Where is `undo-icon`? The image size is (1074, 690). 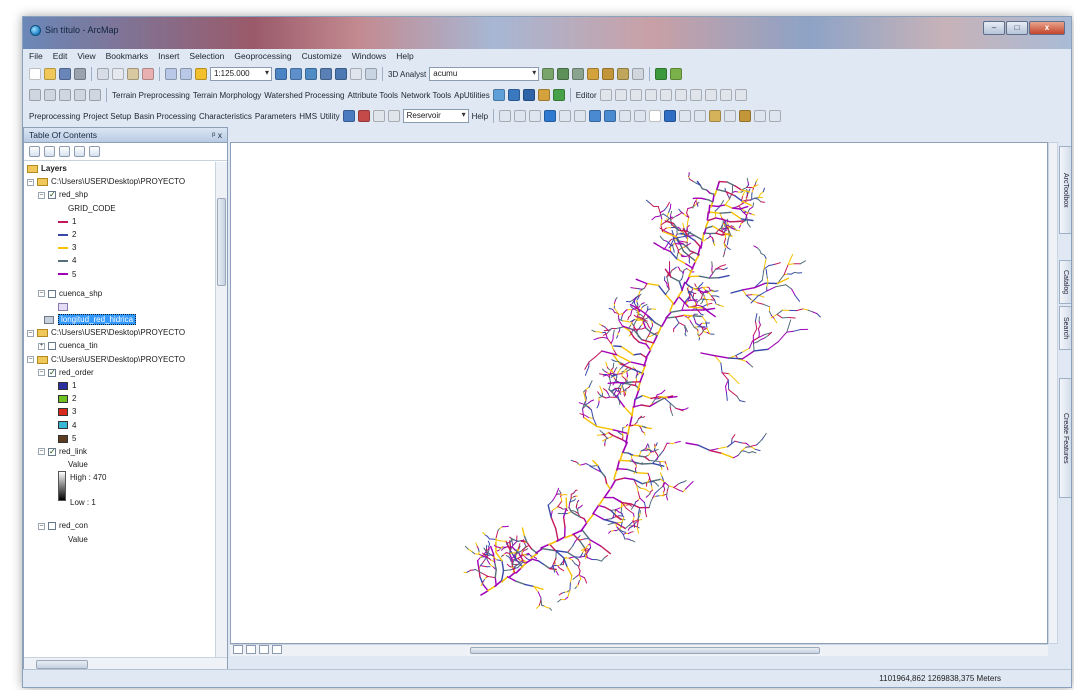
undo-icon is located at coordinates (171, 74).